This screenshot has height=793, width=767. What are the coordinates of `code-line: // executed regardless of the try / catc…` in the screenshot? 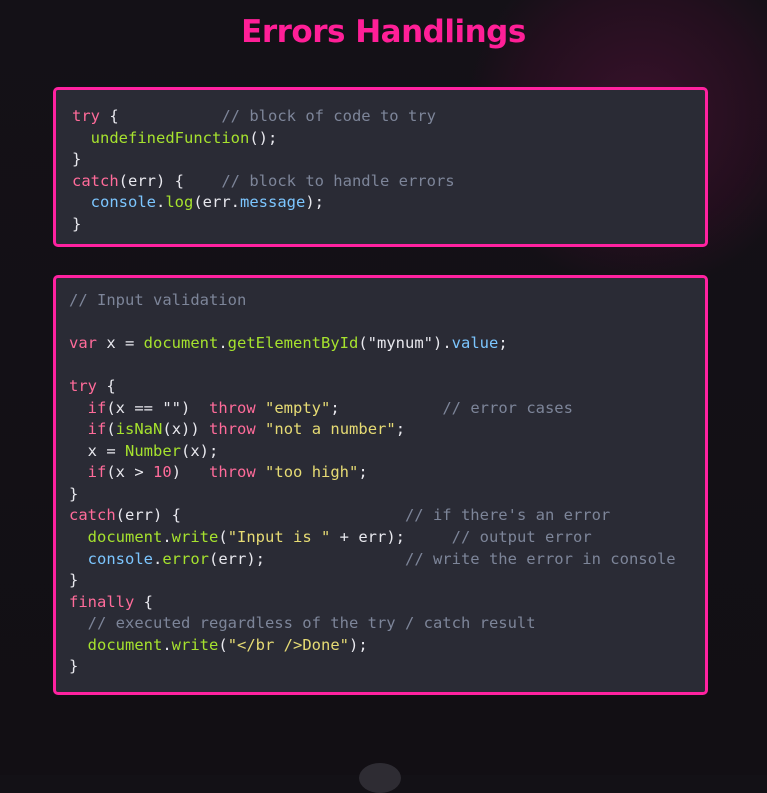 It's located at (372, 624).